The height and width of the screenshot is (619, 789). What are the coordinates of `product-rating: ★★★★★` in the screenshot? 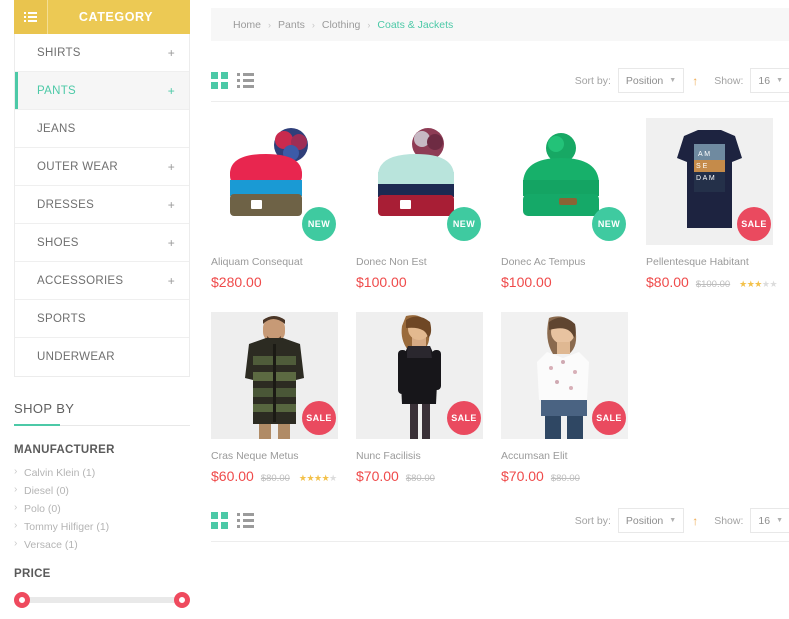 It's located at (758, 284).